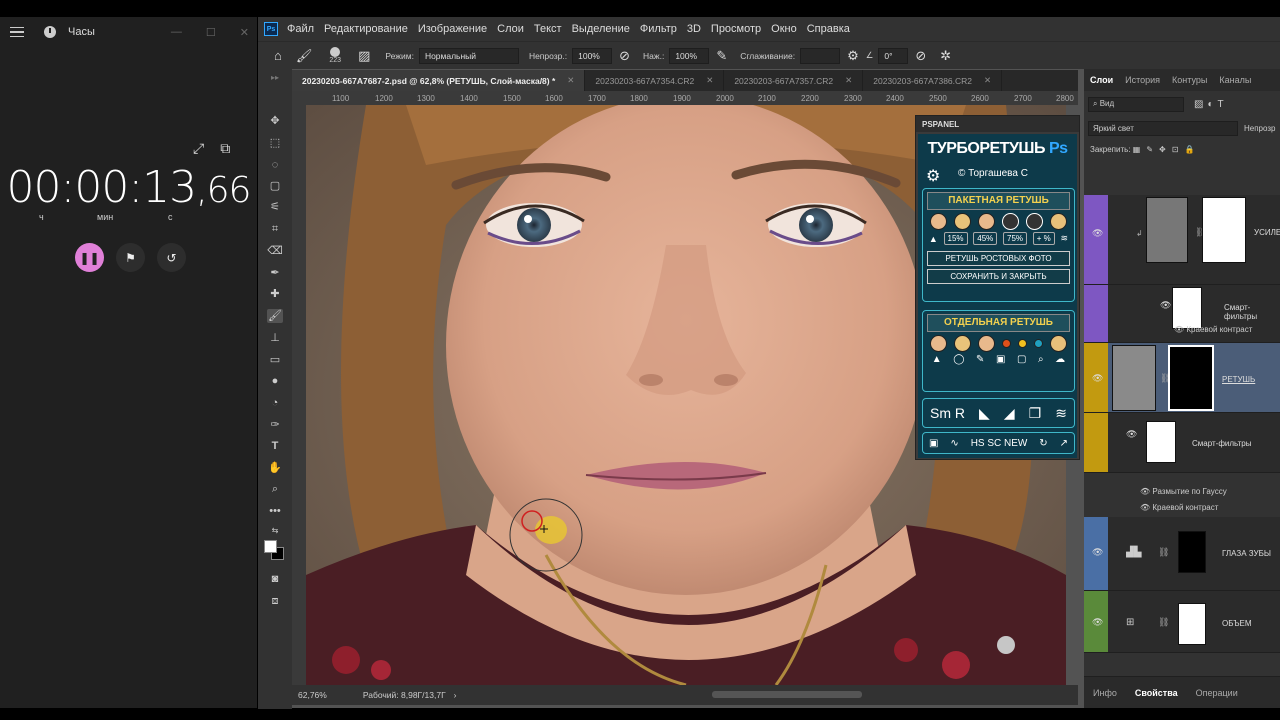 This screenshot has width=1280, height=720. Describe the element at coordinates (275, 489) in the screenshot. I see `zoom-tool-icon: ⌕` at that location.